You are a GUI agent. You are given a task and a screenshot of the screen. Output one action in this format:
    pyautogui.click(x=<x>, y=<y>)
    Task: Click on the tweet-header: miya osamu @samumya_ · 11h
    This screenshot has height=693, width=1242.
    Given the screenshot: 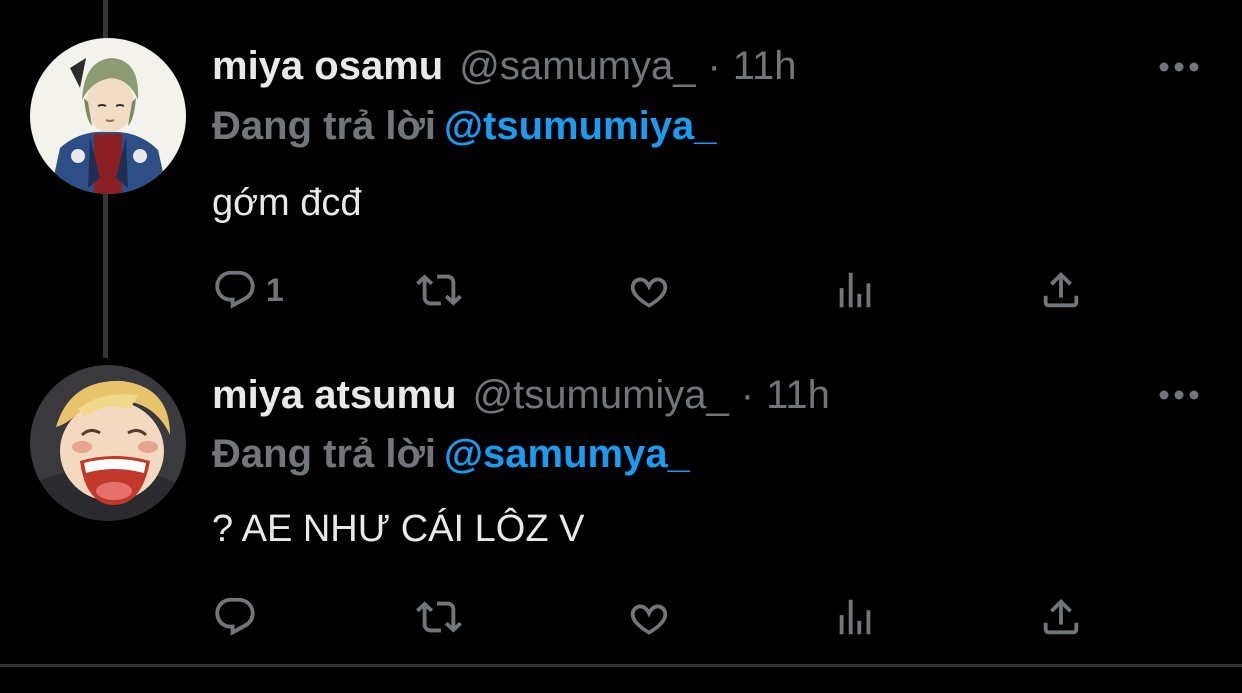 What is the action you would take?
    pyautogui.click(x=504, y=66)
    